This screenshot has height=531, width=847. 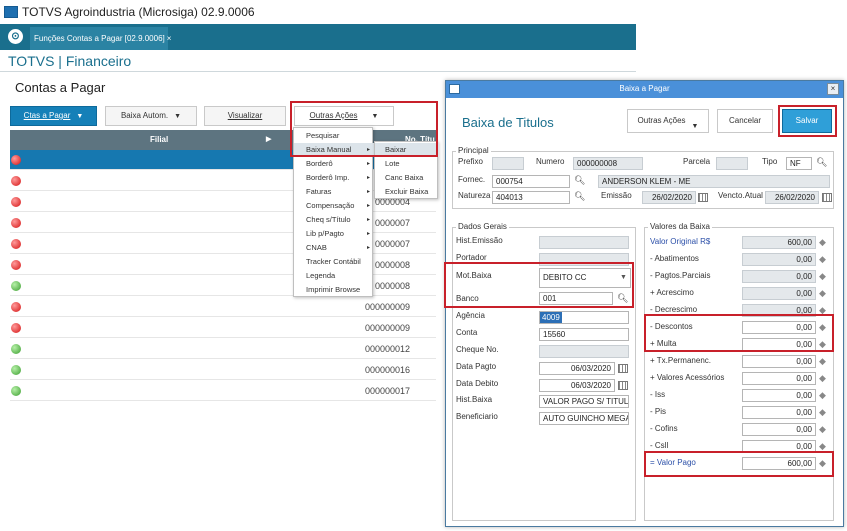 What do you see at coordinates (334, 164) in the screenshot?
I see `menu-item-2: Borderô ▸` at bounding box center [334, 164].